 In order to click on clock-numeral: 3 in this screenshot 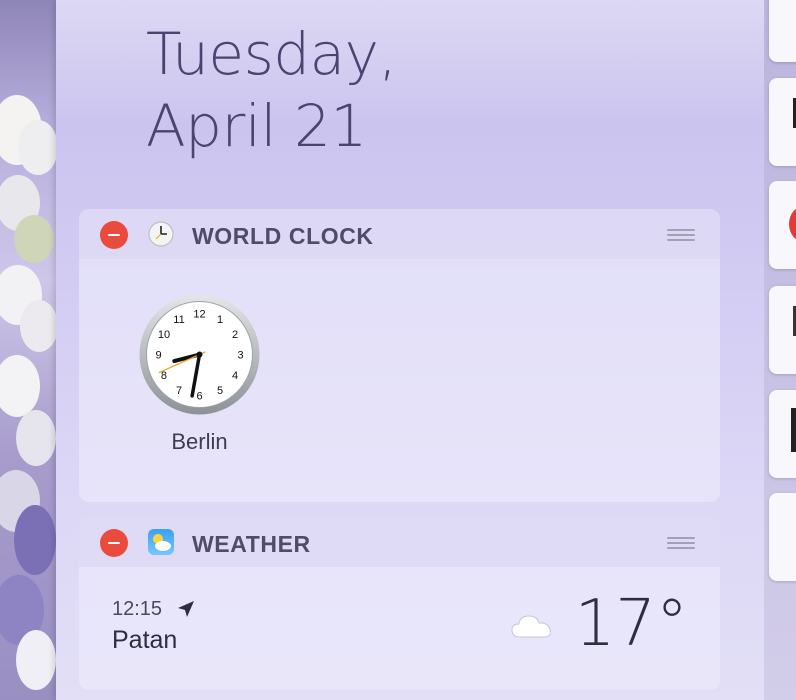, I will do `click(240, 356)`.